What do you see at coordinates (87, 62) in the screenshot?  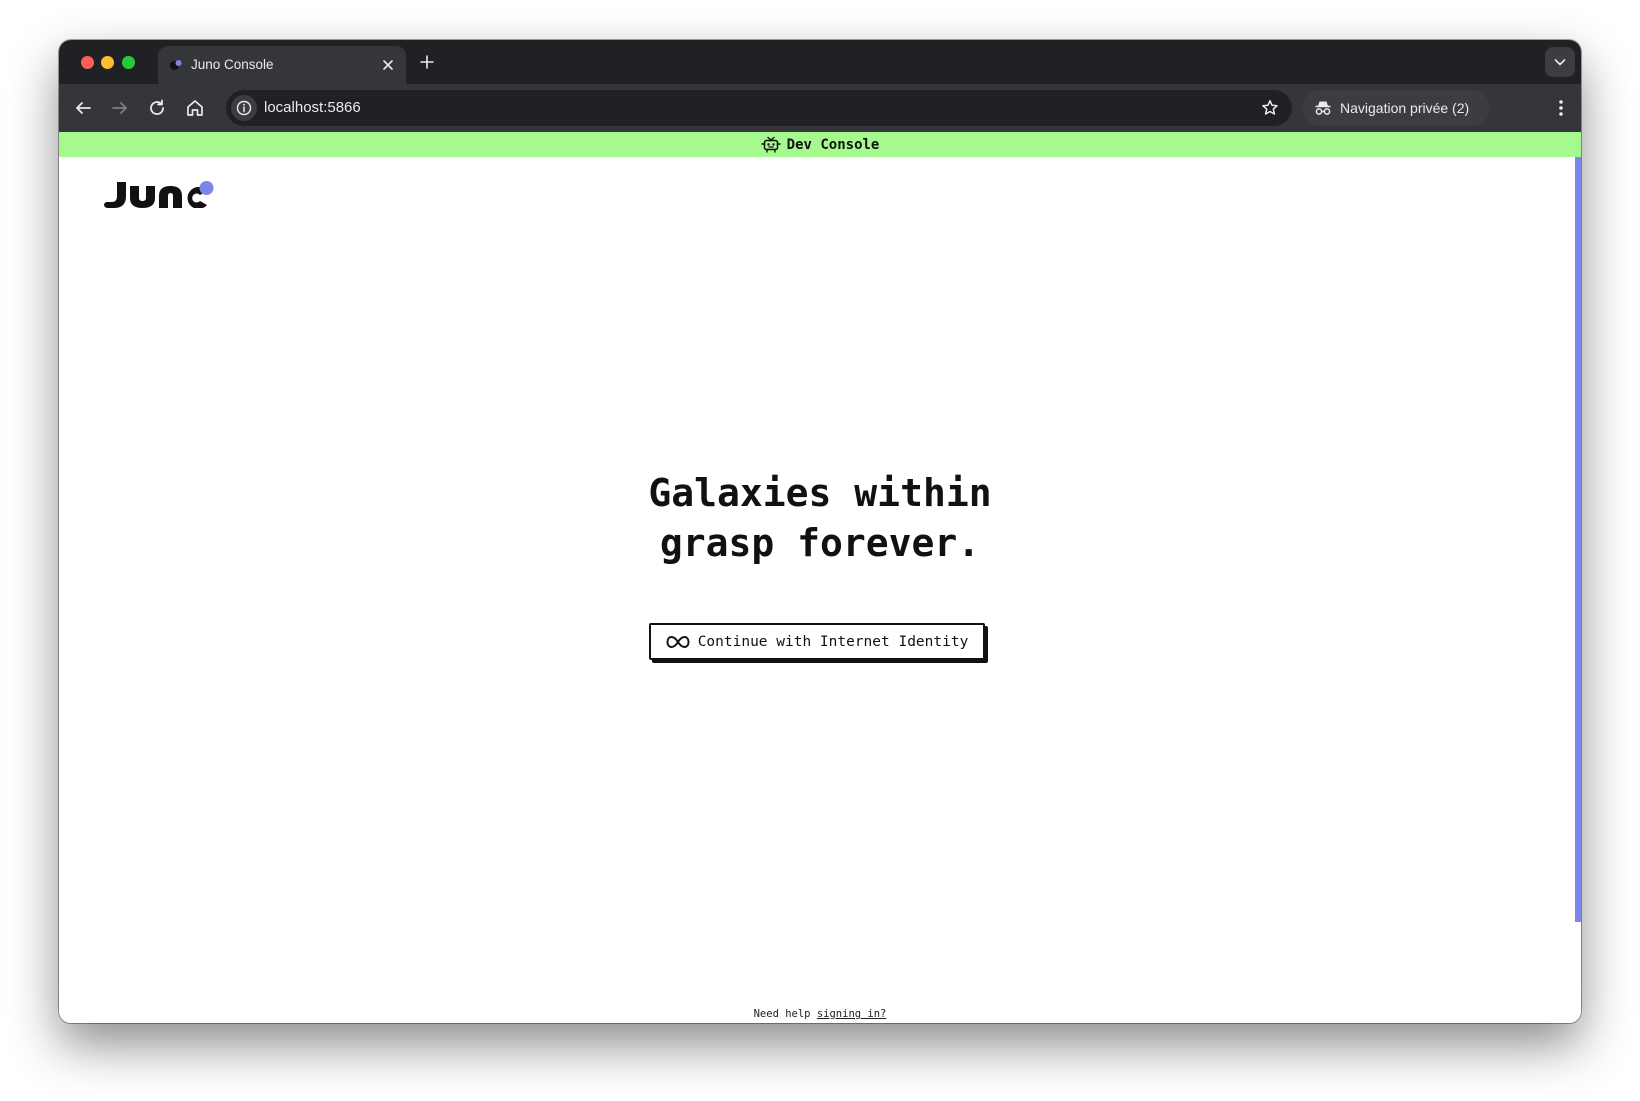 I see `close-window-button` at bounding box center [87, 62].